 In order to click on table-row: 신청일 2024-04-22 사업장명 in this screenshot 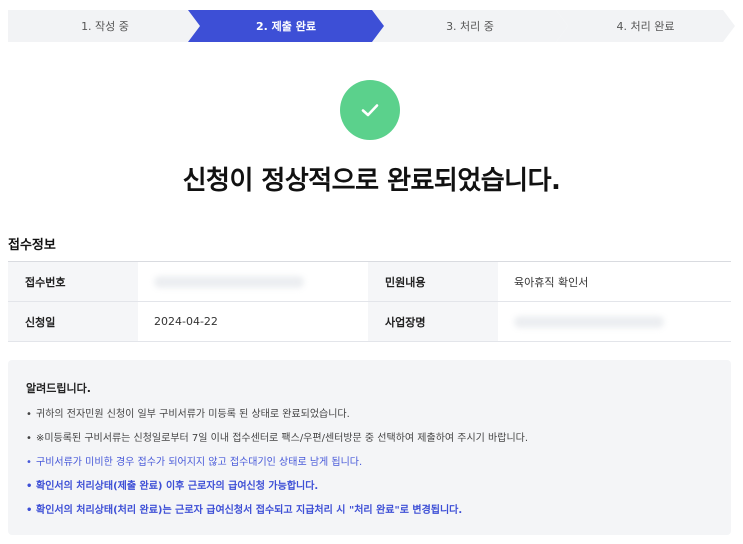, I will do `click(369, 322)`.